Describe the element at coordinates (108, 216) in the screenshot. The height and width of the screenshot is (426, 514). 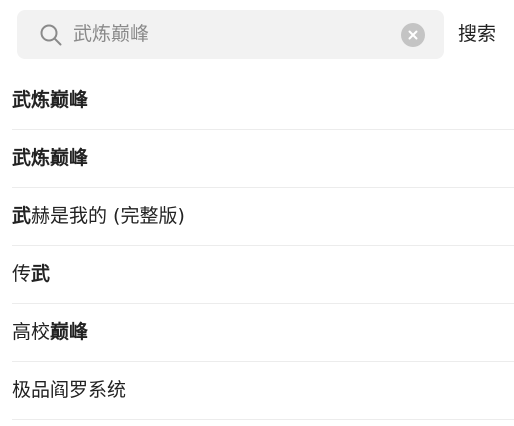
I see `suggestion-plain-text: 赫是我的 (完整版)` at that location.